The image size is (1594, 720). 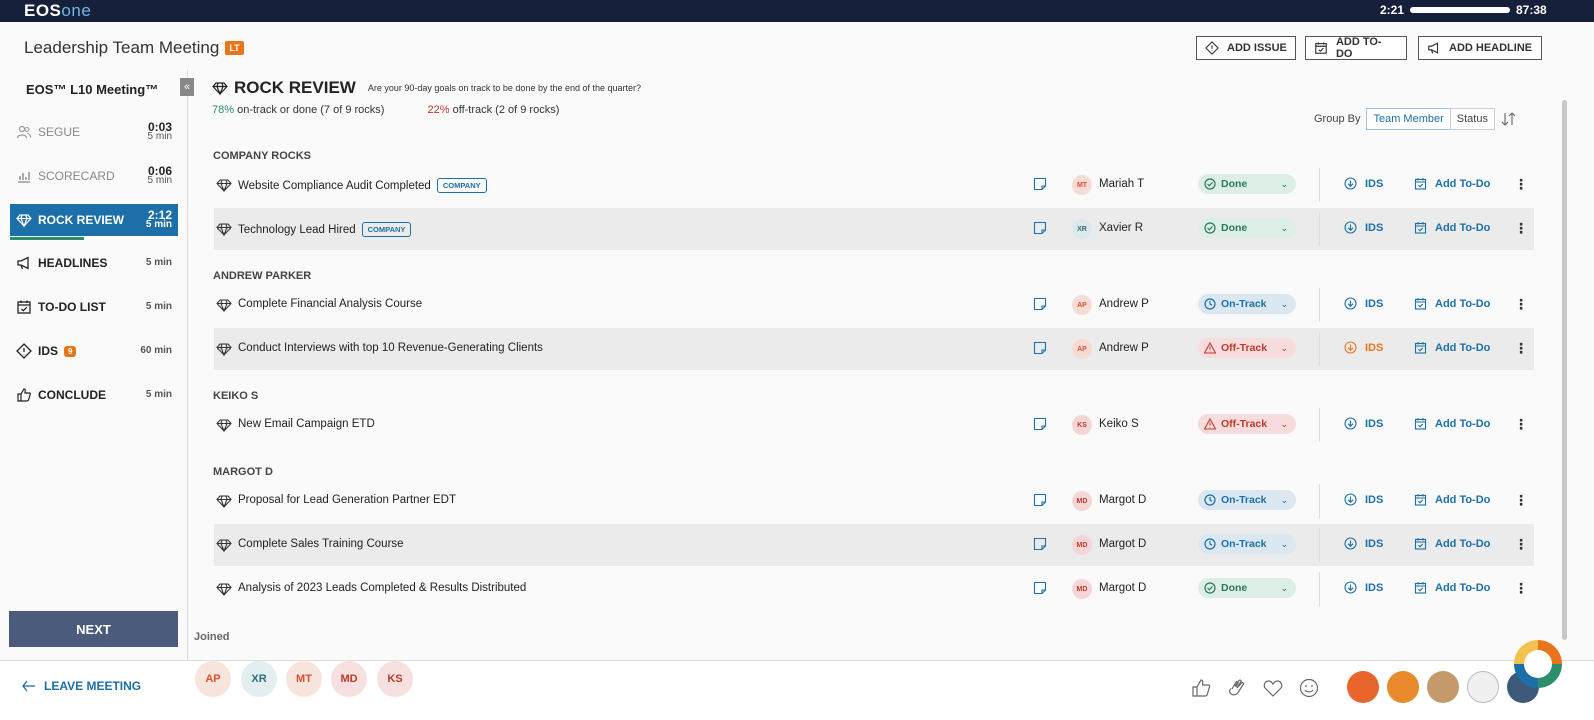 I want to click on group-heading: MARGOT D, so click(x=243, y=472).